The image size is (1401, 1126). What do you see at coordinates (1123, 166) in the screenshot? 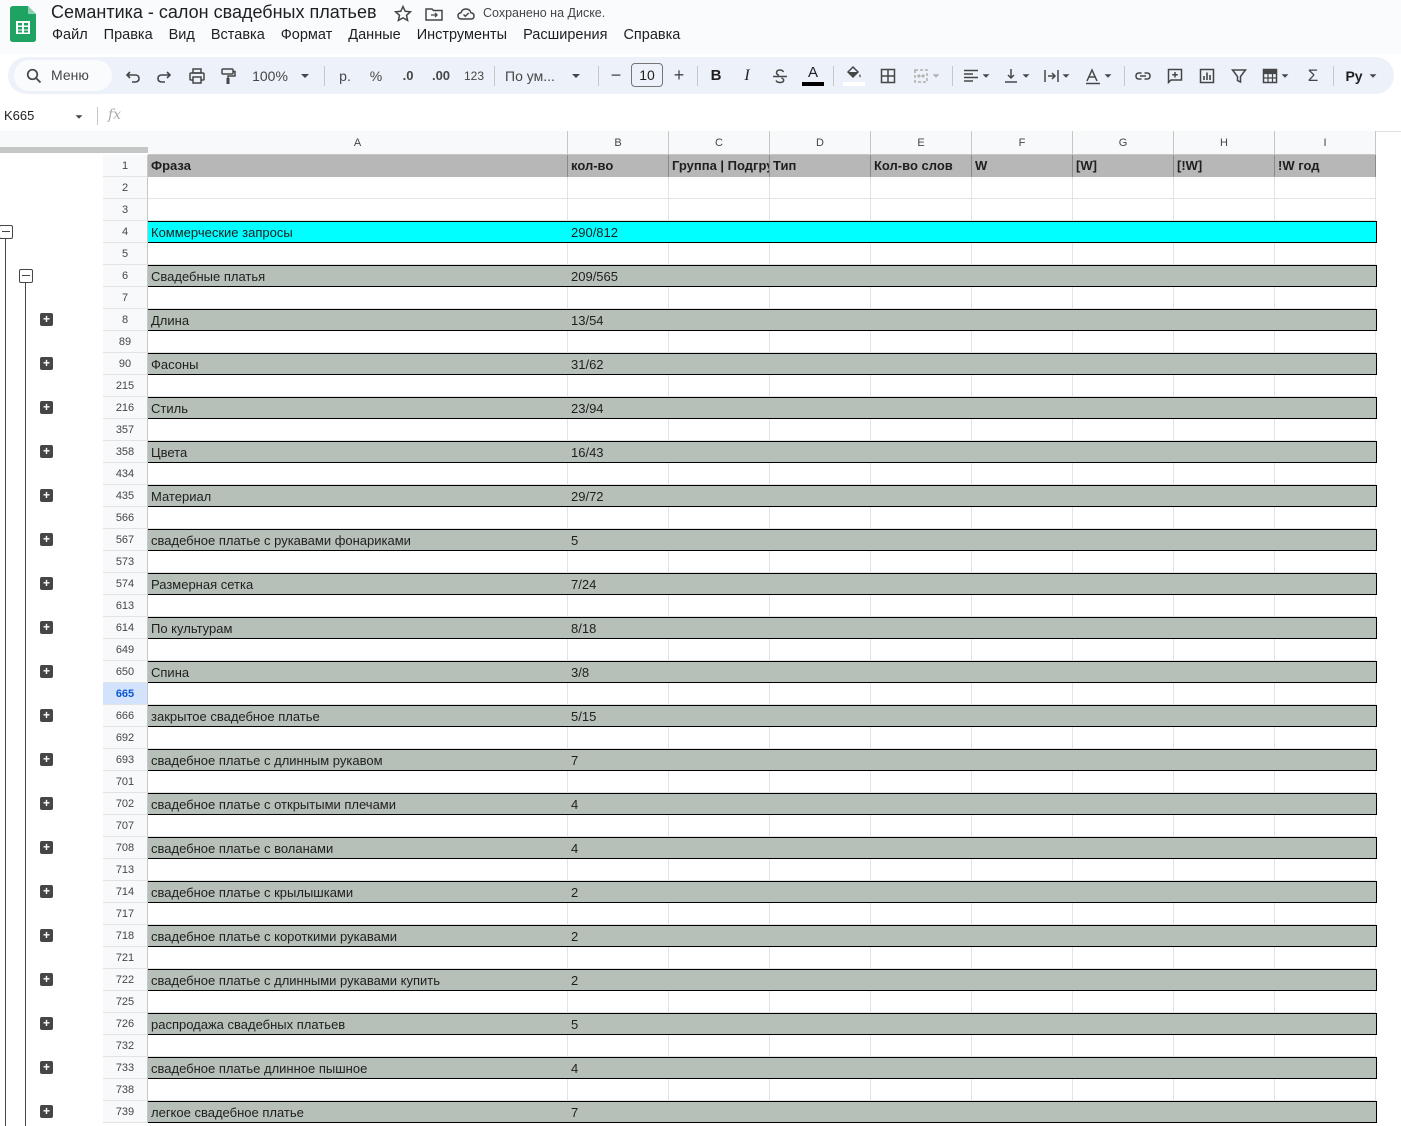
I see `header-cell: [W]` at bounding box center [1123, 166].